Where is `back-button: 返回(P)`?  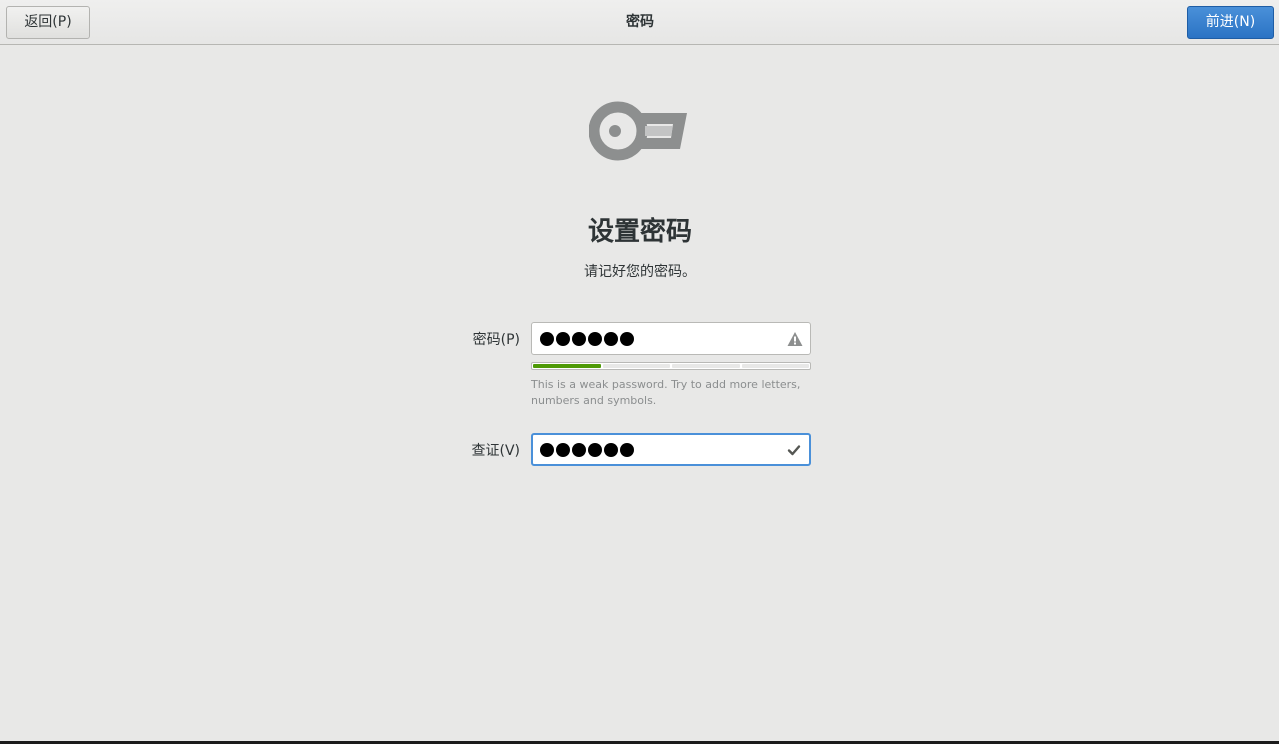
back-button: 返回(P) is located at coordinates (48, 22).